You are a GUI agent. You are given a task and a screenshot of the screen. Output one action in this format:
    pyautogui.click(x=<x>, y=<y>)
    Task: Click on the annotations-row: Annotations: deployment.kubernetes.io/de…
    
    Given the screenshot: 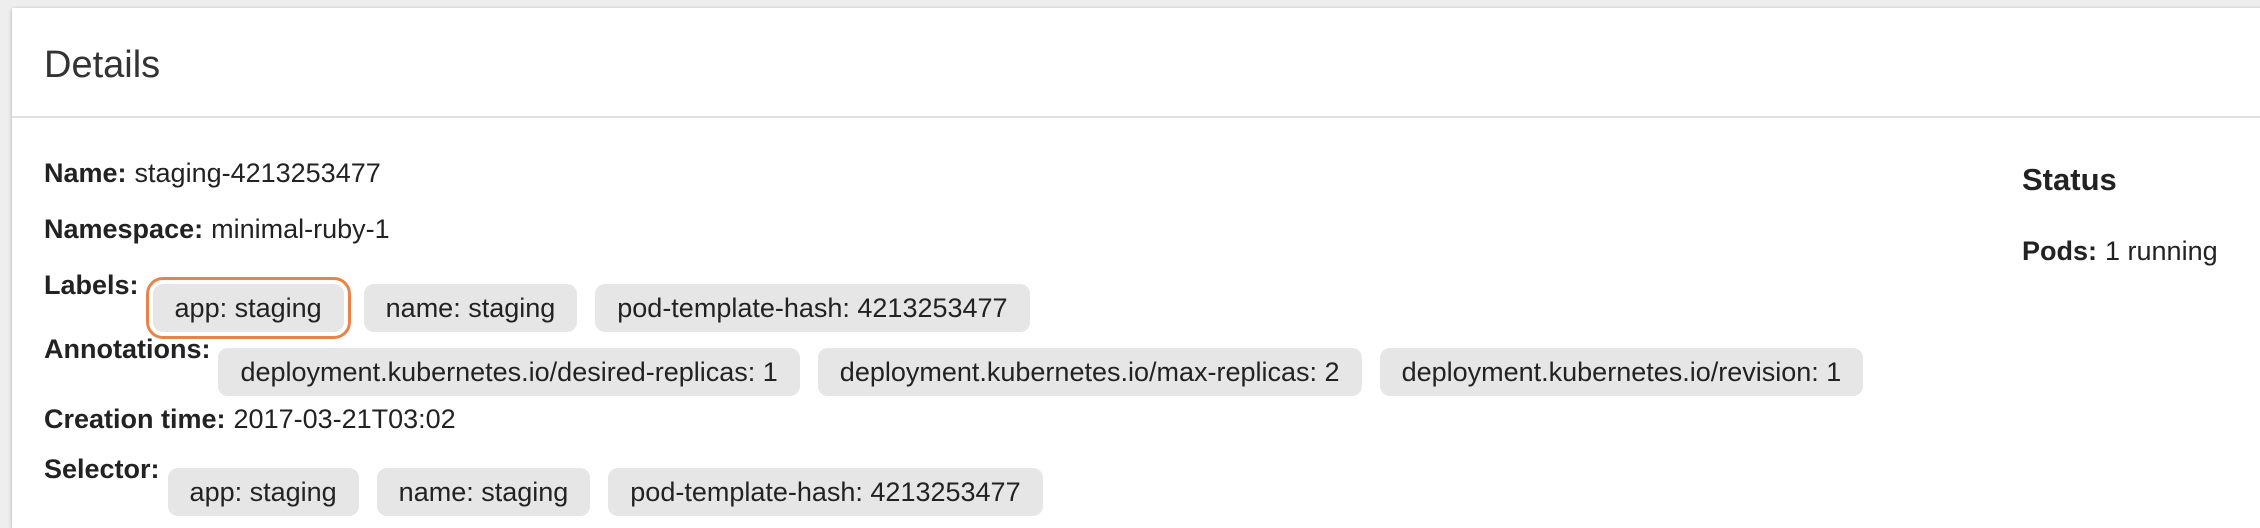 What is the action you would take?
    pyautogui.click(x=962, y=365)
    